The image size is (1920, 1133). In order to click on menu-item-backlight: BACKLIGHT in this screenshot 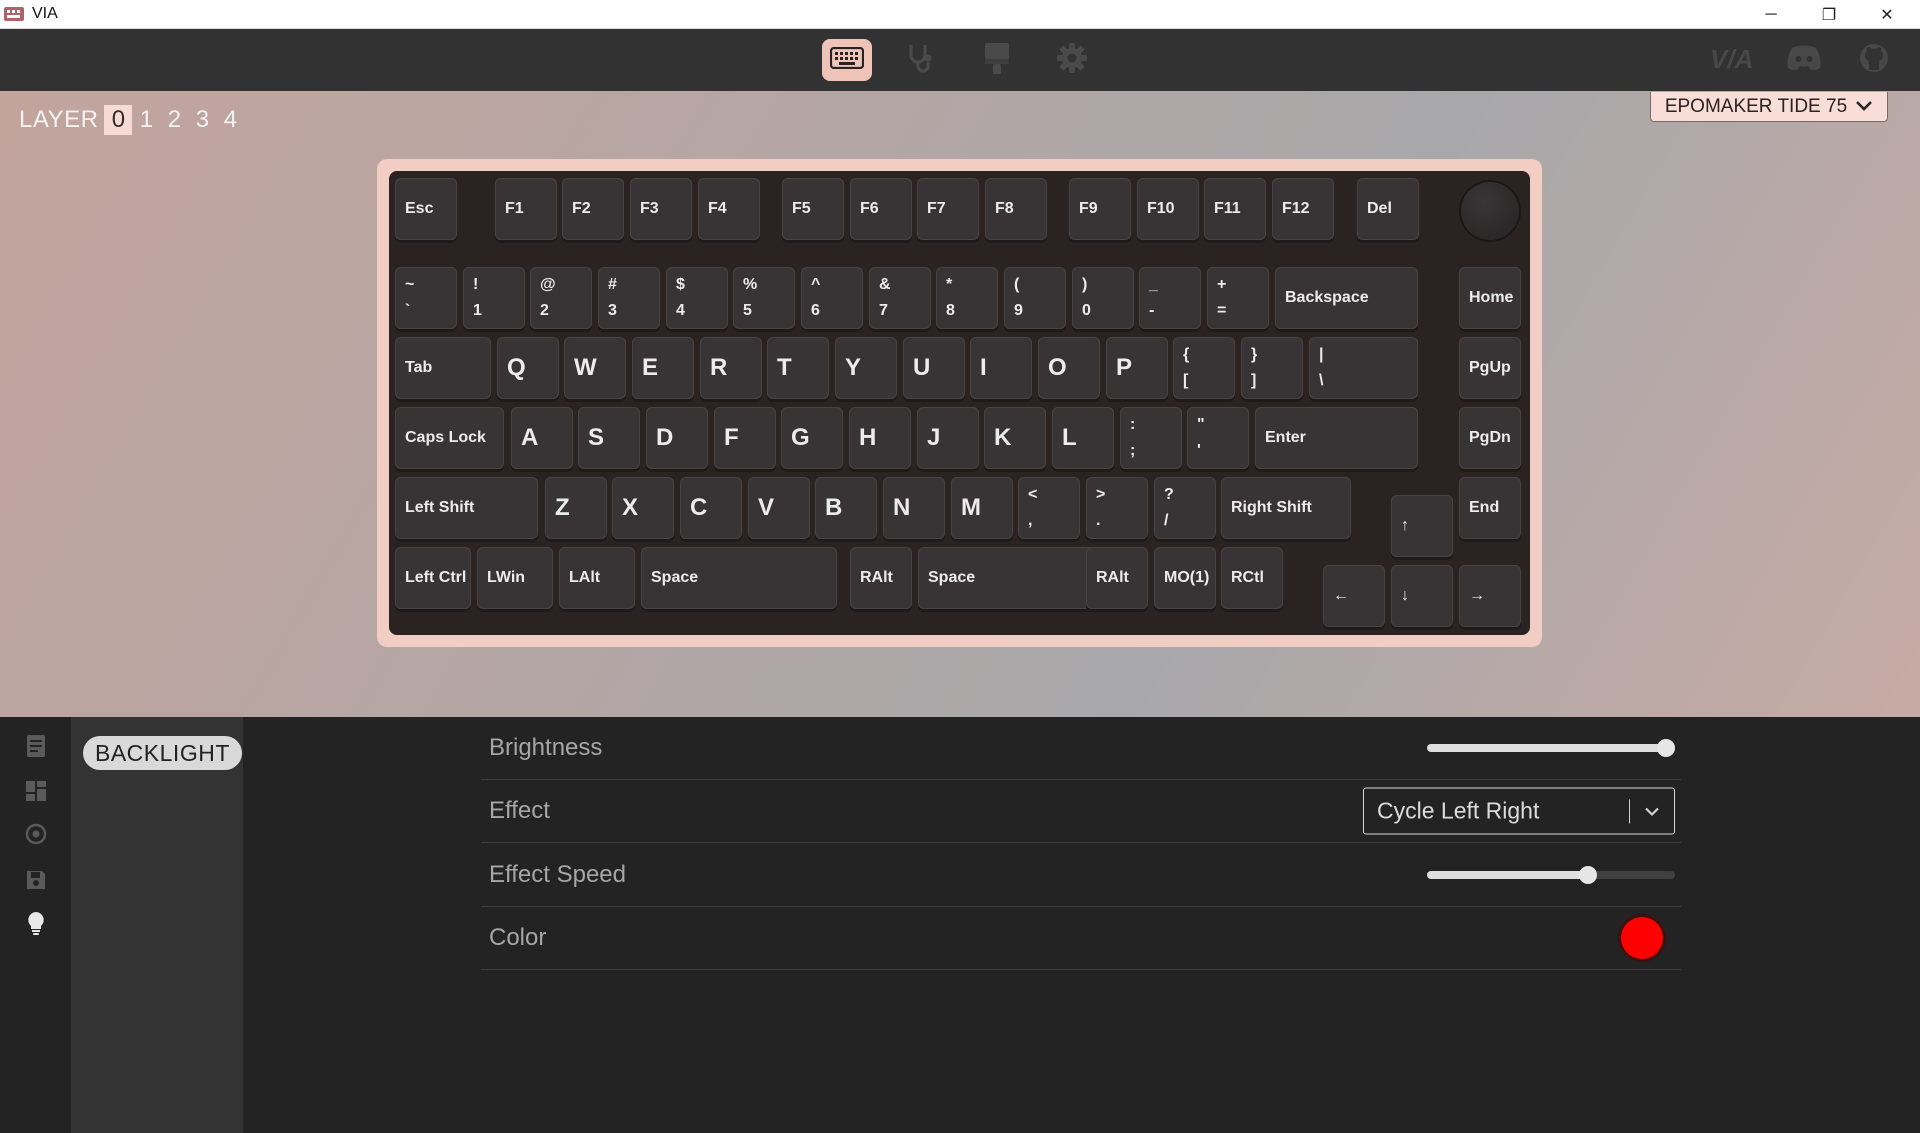, I will do `click(162, 753)`.